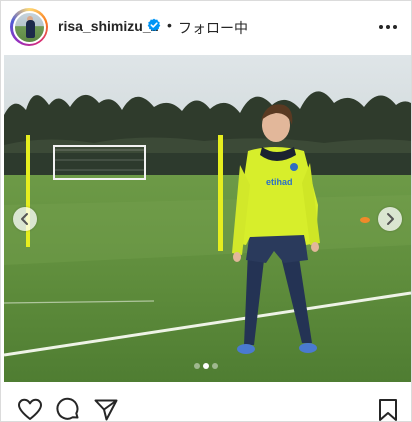  Describe the element at coordinates (106, 409) in the screenshot. I see `paper-plane-icon` at that location.